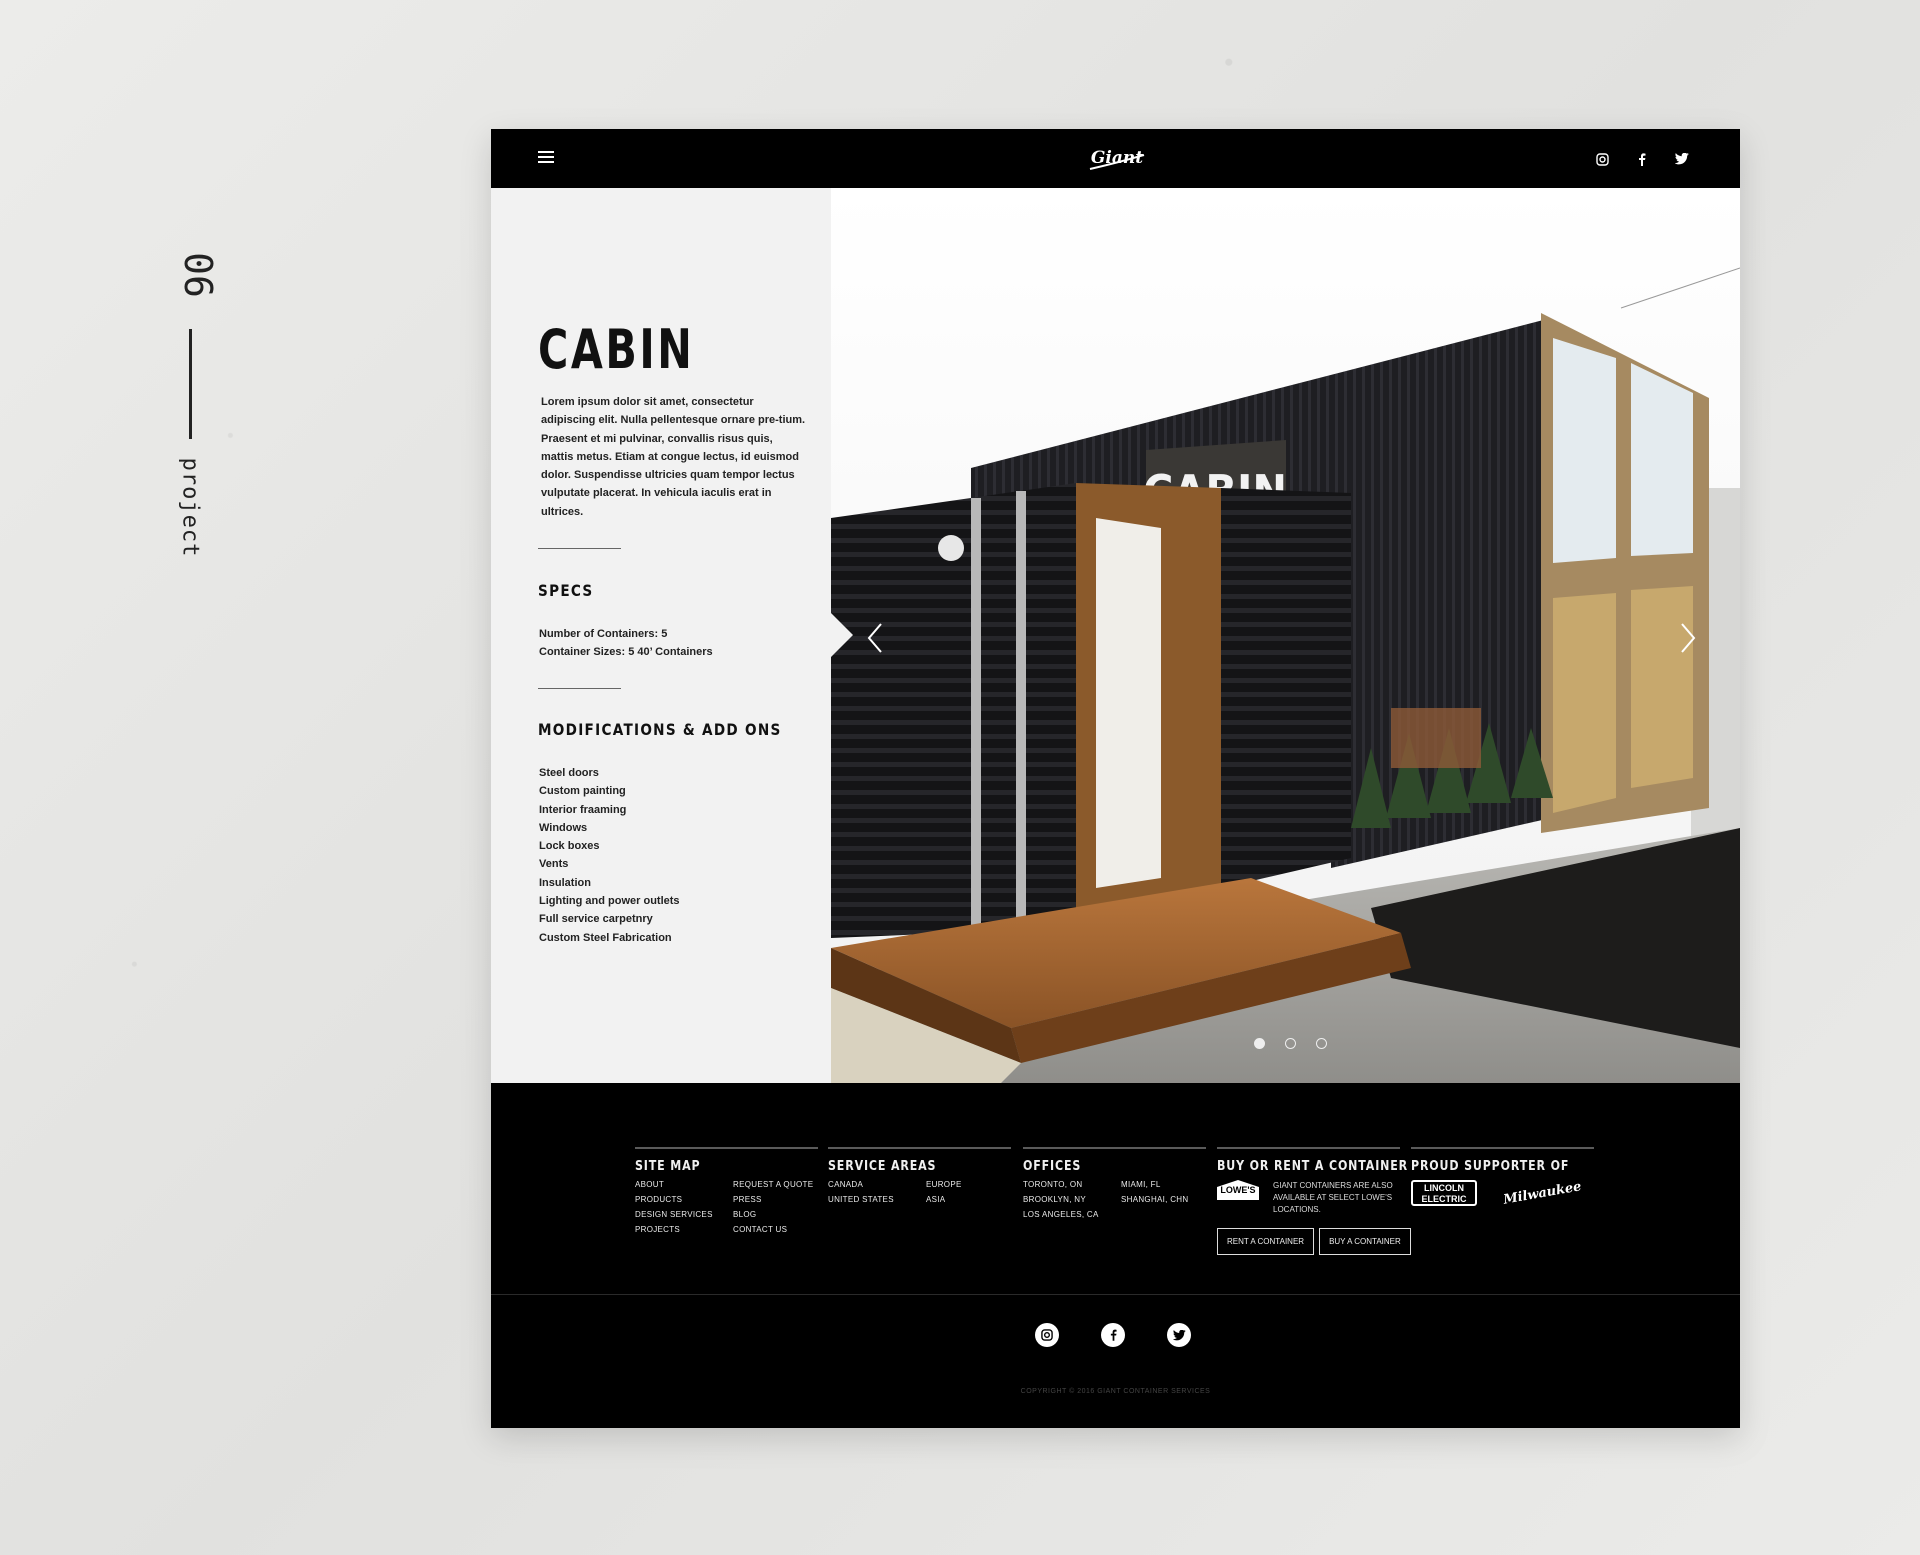 This screenshot has height=1555, width=1920. What do you see at coordinates (198, 275) in the screenshot?
I see `project-number: 06` at bounding box center [198, 275].